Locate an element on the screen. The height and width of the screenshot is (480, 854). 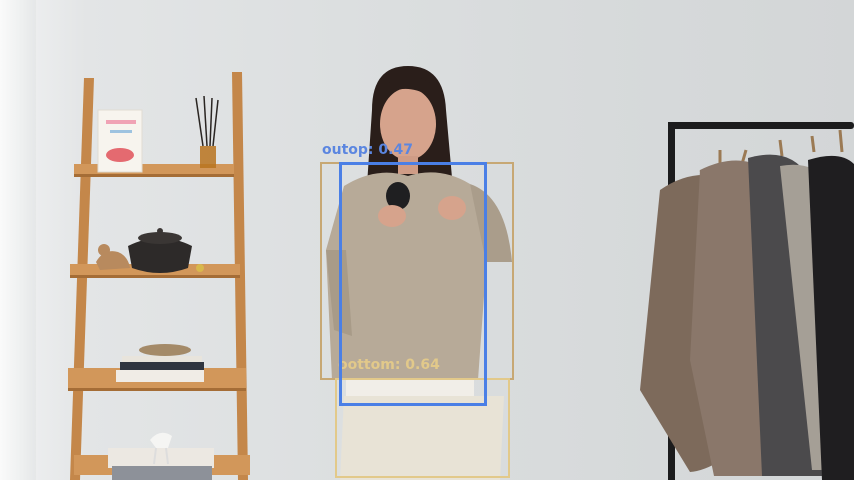
reed-diffuser is located at coordinates (207, 131).